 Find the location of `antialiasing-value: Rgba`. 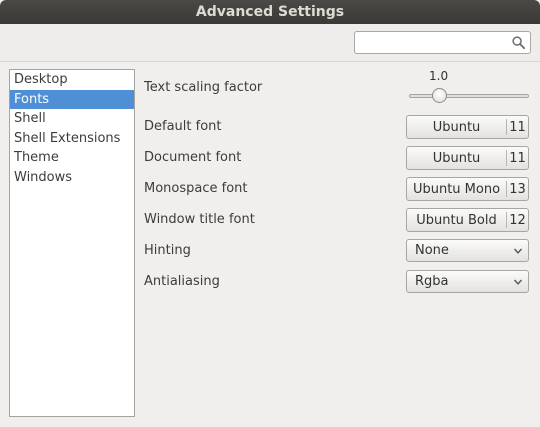

antialiasing-value: Rgba is located at coordinates (432, 281).